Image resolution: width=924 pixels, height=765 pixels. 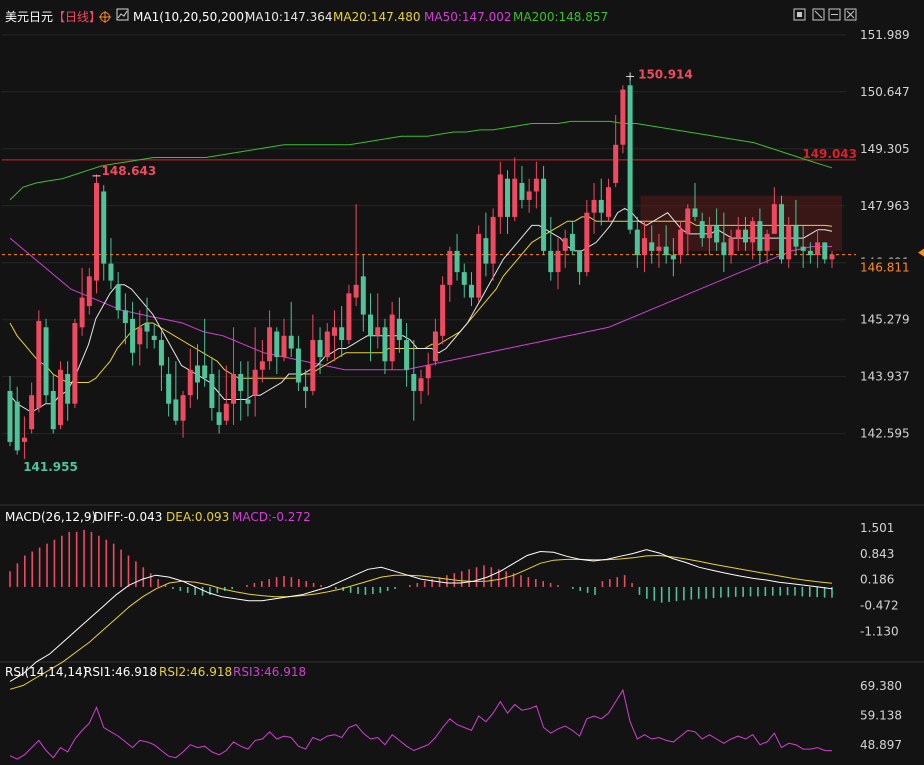 What do you see at coordinates (885, 35) in the screenshot?
I see `price-tick-label: 151.989` at bounding box center [885, 35].